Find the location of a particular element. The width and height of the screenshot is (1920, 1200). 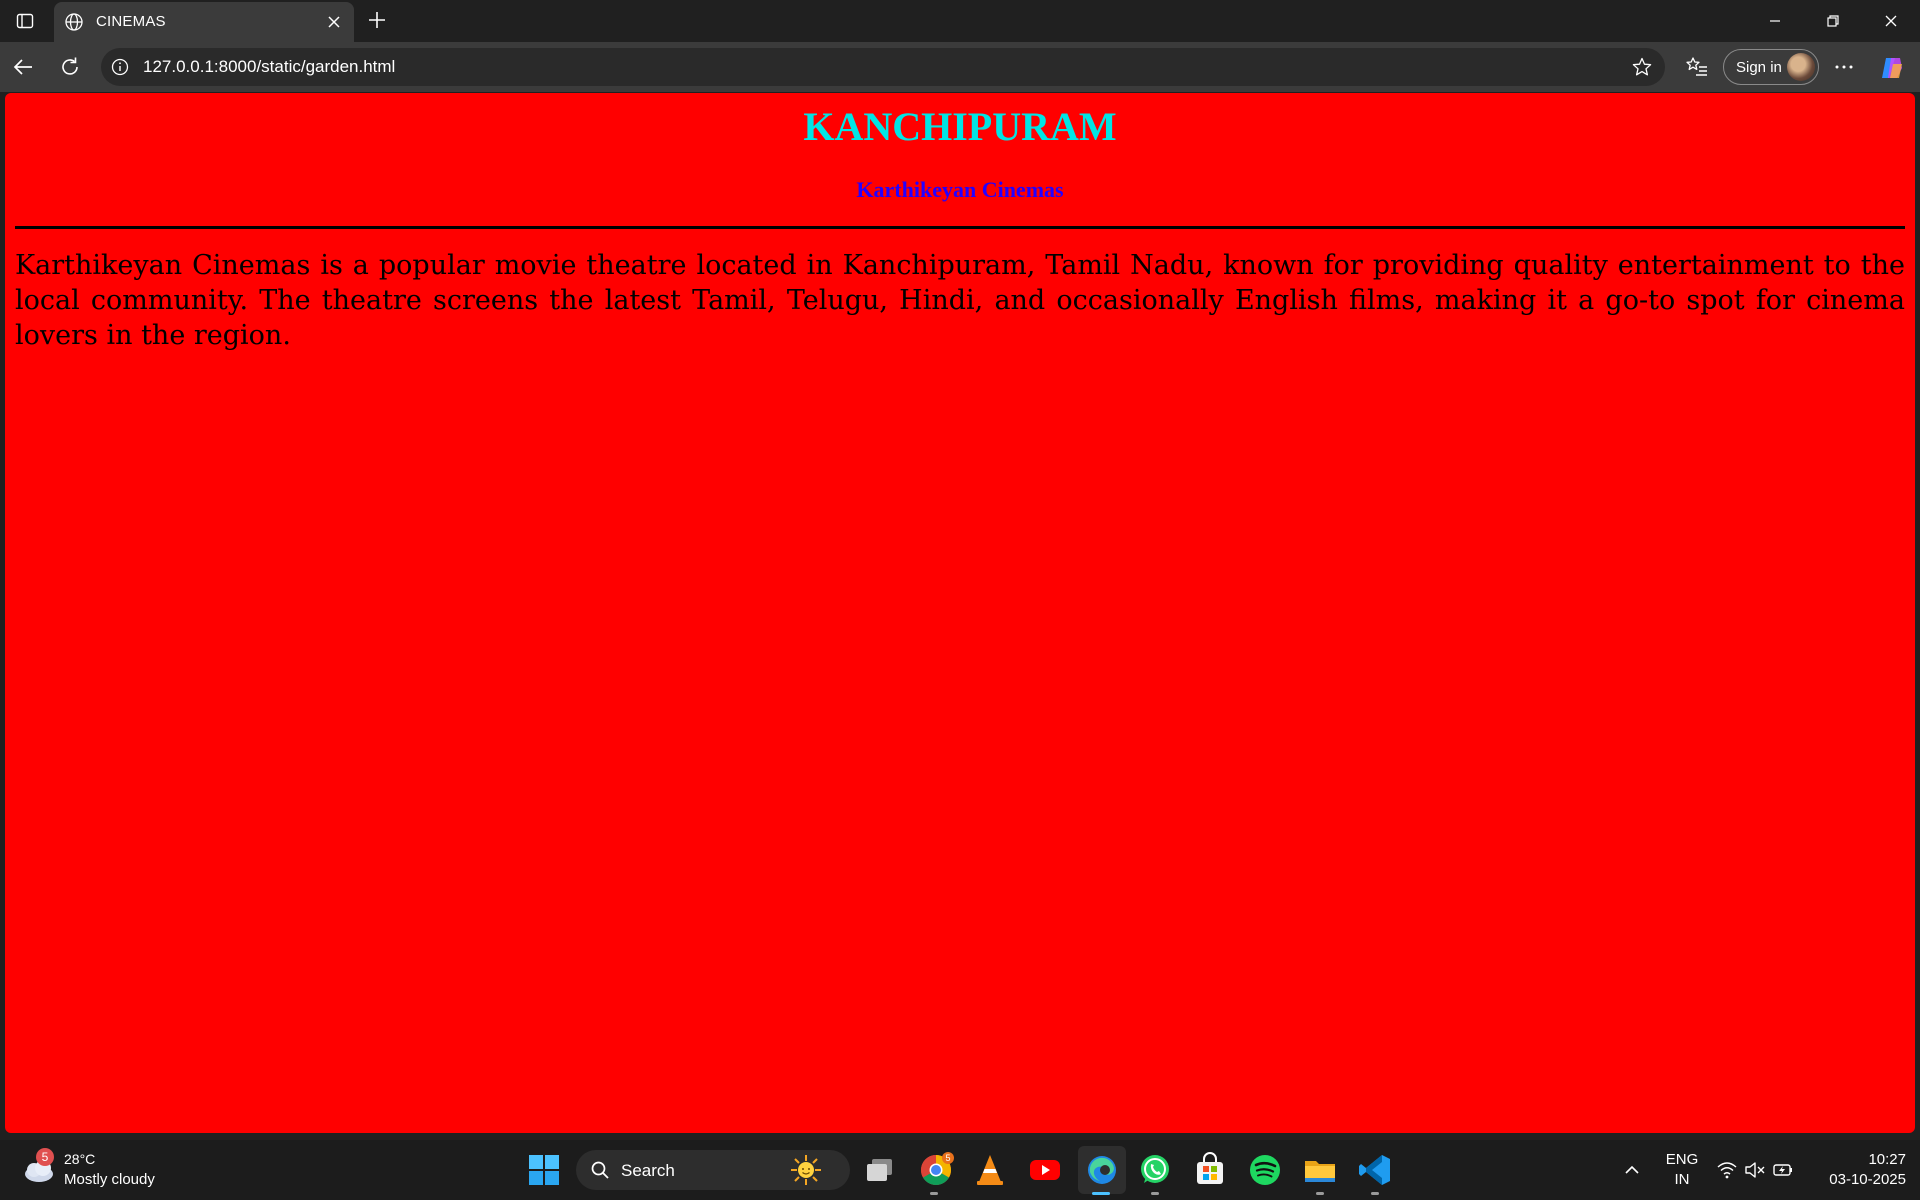

start-icon is located at coordinates (544, 1170).